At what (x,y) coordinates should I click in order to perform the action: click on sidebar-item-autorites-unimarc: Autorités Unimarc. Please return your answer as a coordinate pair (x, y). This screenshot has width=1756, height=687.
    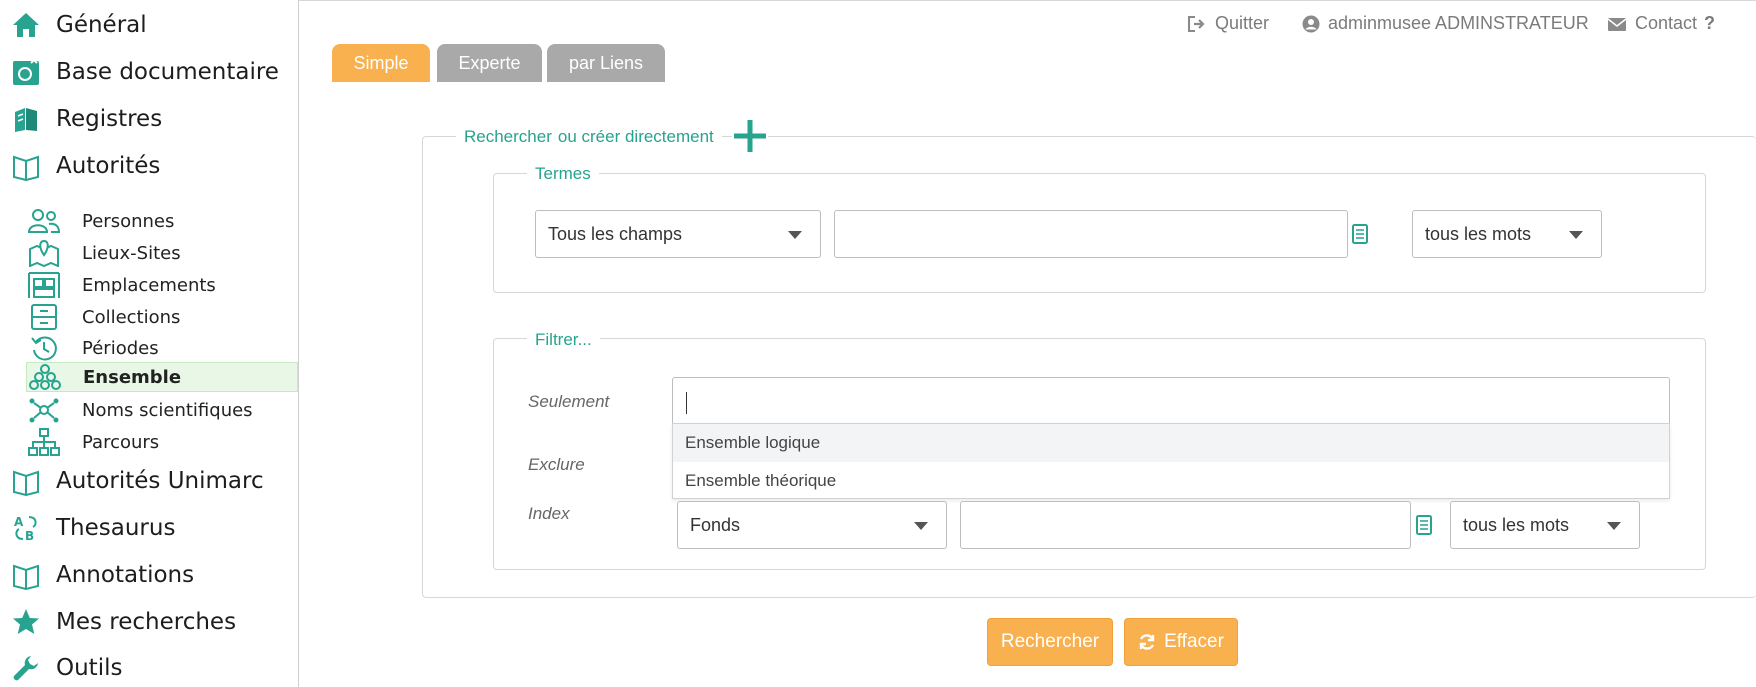
    Looking at the image, I should click on (137, 481).